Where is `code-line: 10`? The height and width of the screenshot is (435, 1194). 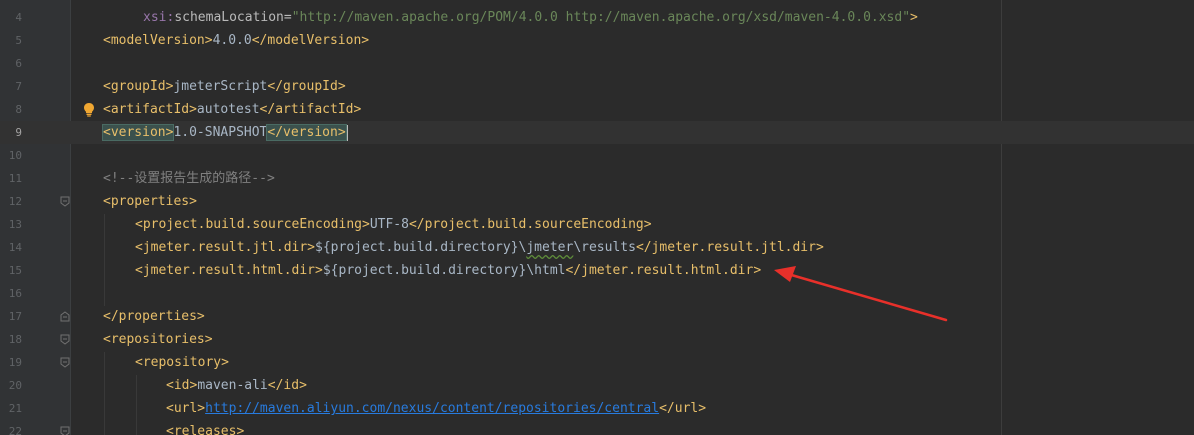
code-line: 10 is located at coordinates (597, 155).